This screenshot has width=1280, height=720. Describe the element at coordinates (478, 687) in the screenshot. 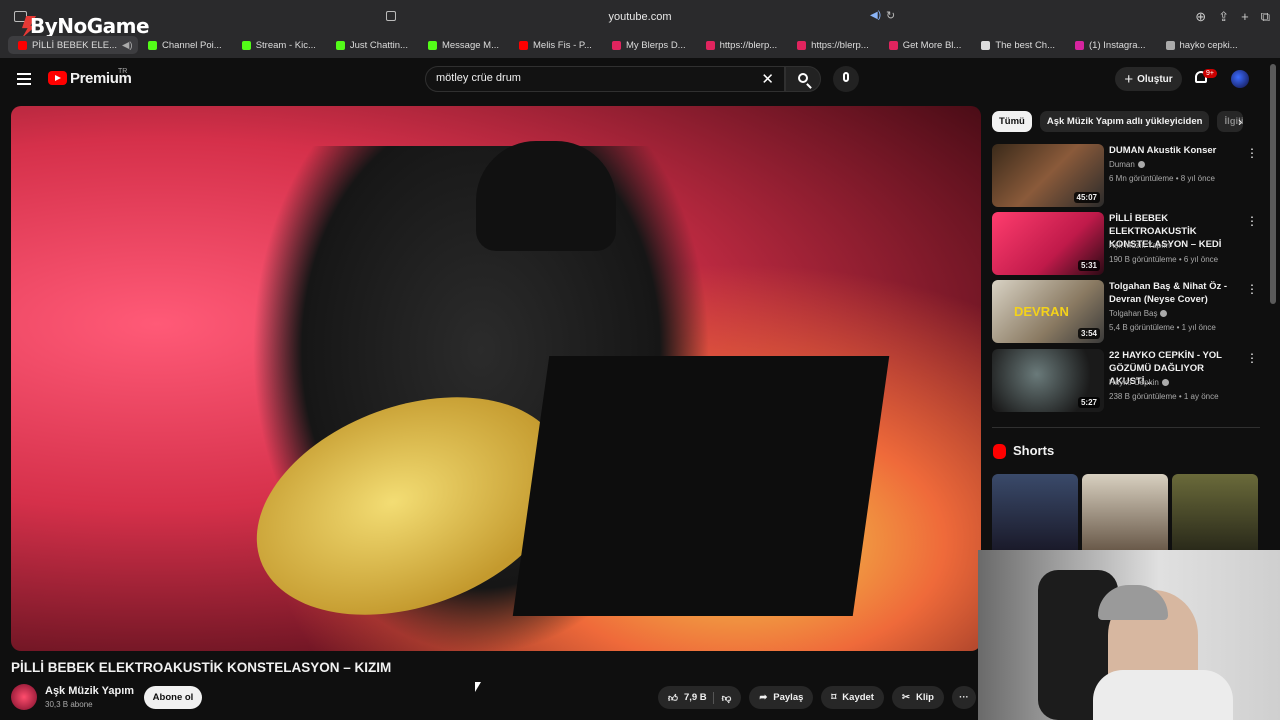

I see `mouse-cursor-icon` at that location.